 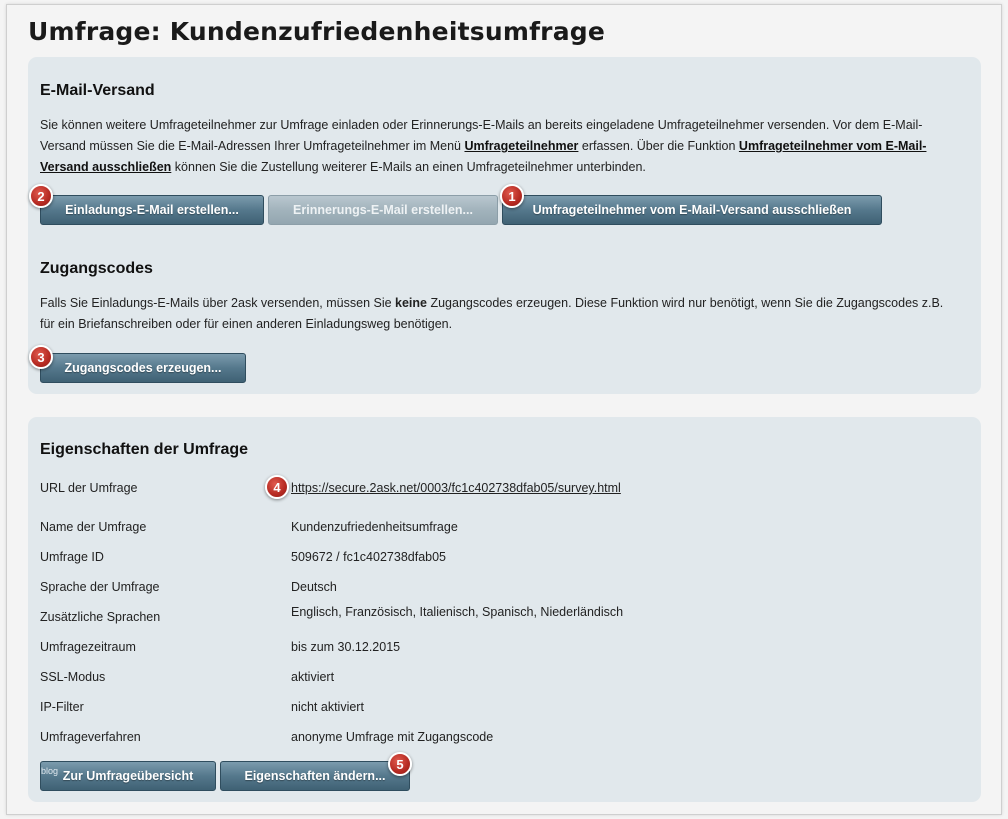 What do you see at coordinates (314, 587) in the screenshot?
I see `prop-value-language: Deutsch` at bounding box center [314, 587].